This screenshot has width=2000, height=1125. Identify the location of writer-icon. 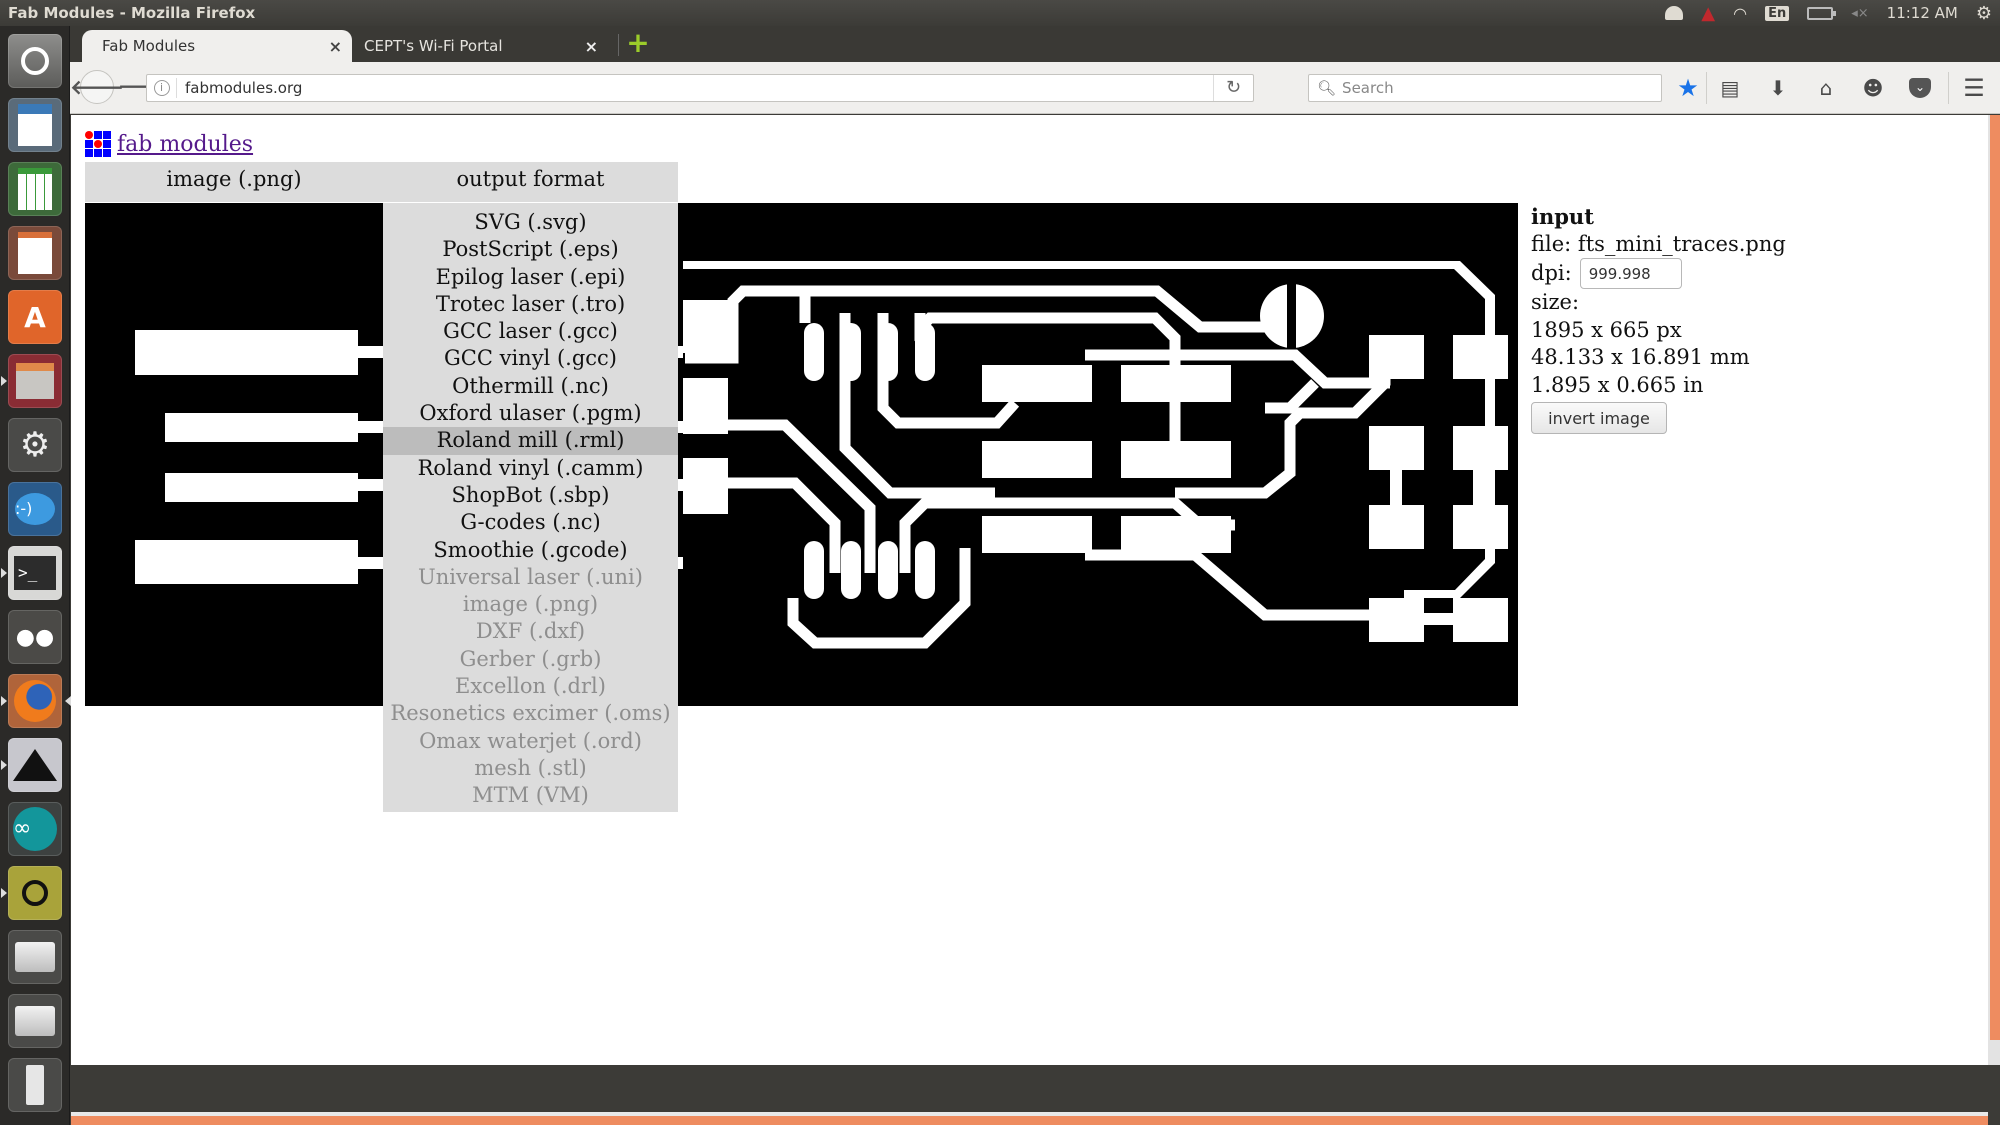
(35, 125).